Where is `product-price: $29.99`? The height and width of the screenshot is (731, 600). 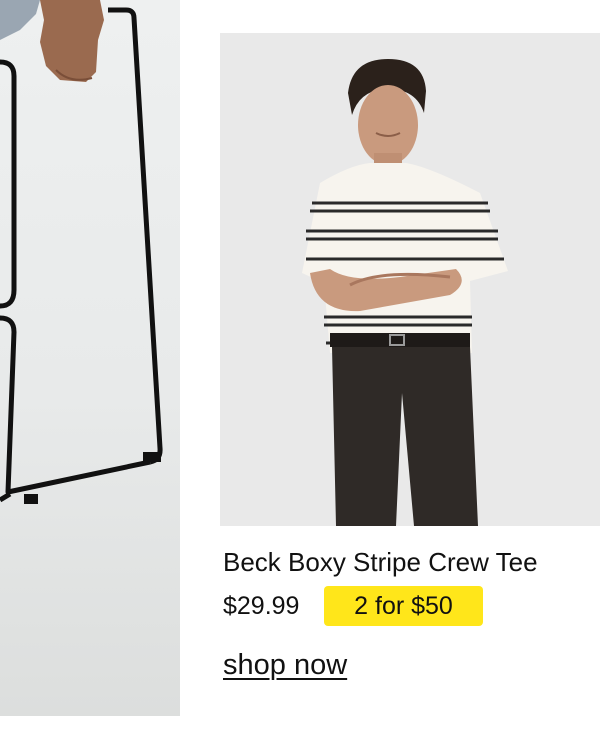 product-price: $29.99 is located at coordinates (261, 606).